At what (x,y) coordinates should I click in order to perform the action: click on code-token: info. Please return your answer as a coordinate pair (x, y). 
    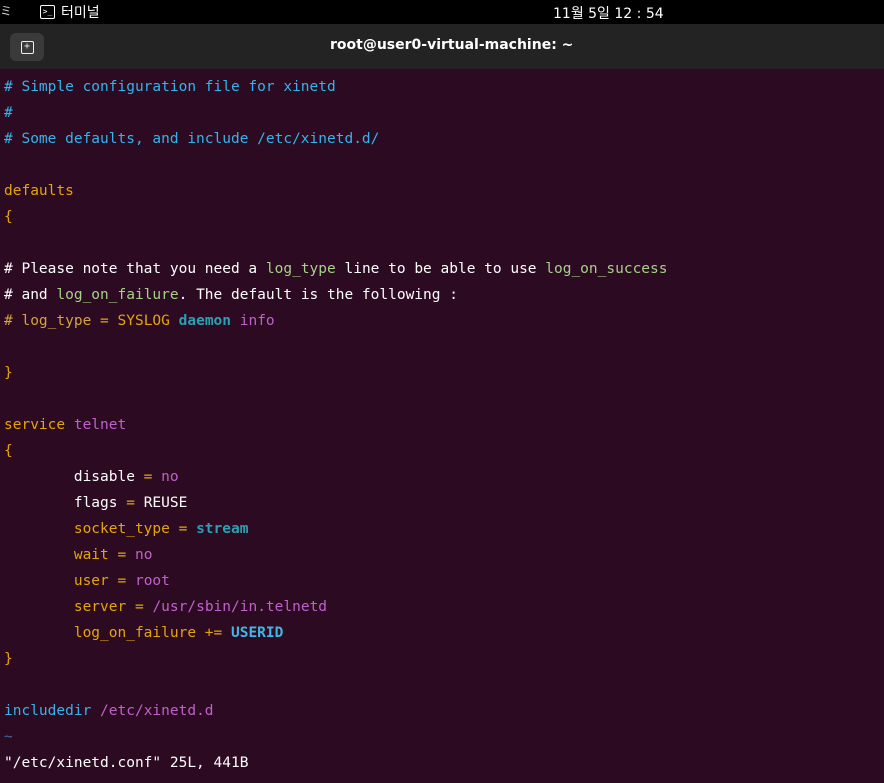
    Looking at the image, I should click on (253, 321).